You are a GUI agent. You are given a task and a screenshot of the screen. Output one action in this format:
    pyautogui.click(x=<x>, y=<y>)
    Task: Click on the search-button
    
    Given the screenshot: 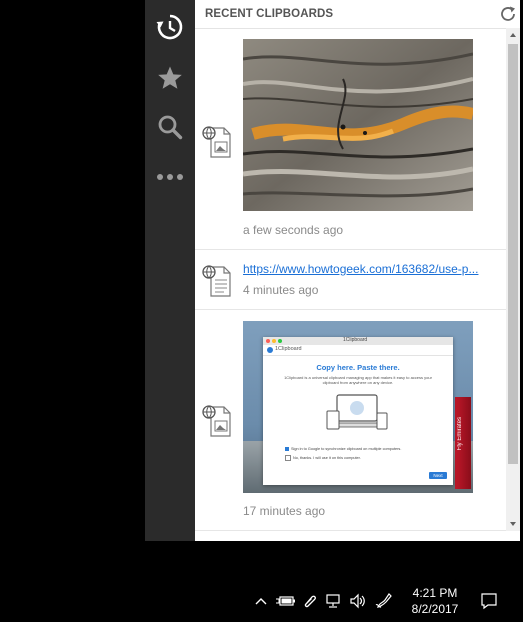 What is the action you would take?
    pyautogui.click(x=170, y=127)
    